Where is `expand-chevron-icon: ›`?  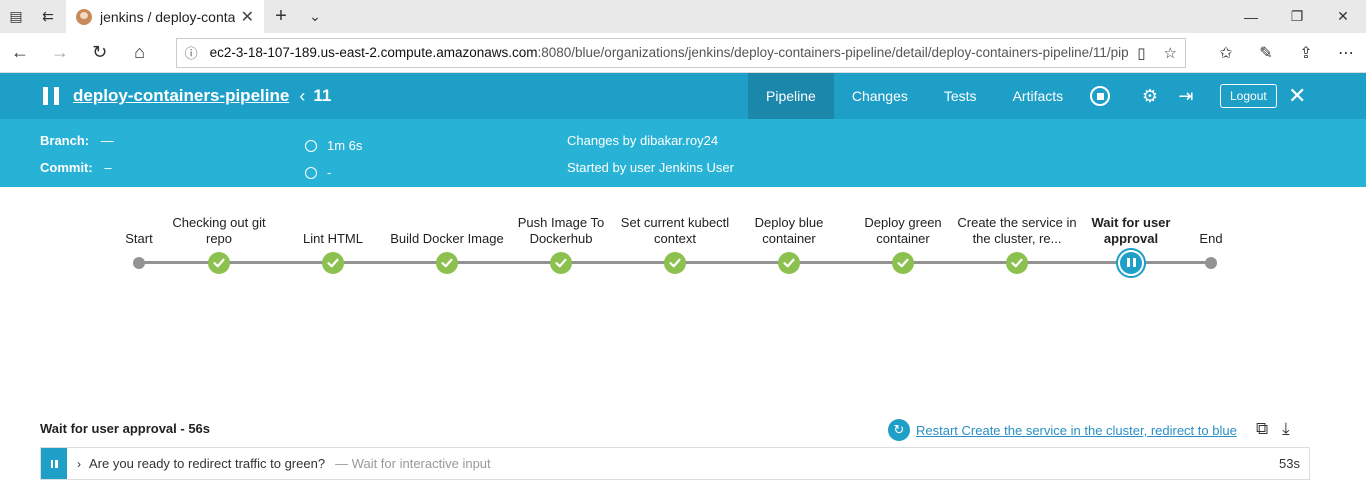 expand-chevron-icon: › is located at coordinates (79, 464).